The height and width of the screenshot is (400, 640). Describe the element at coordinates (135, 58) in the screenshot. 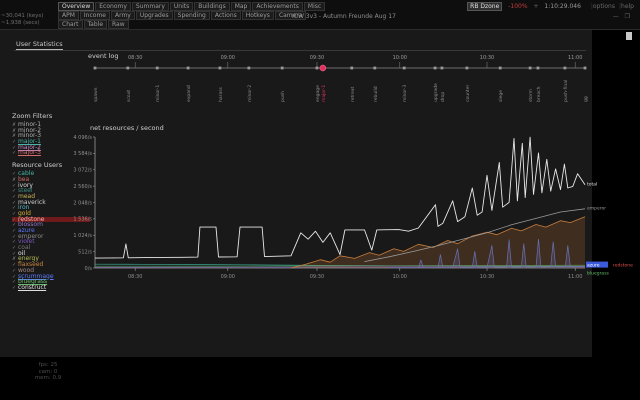

I see `timeline-tick-label: 08:30` at that location.